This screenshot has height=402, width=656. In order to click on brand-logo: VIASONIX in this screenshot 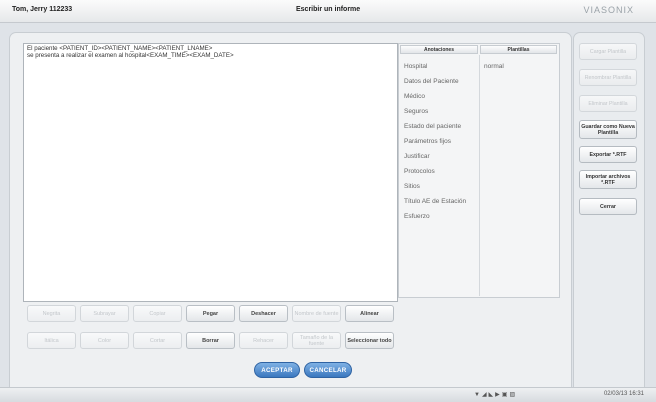, I will do `click(608, 10)`.